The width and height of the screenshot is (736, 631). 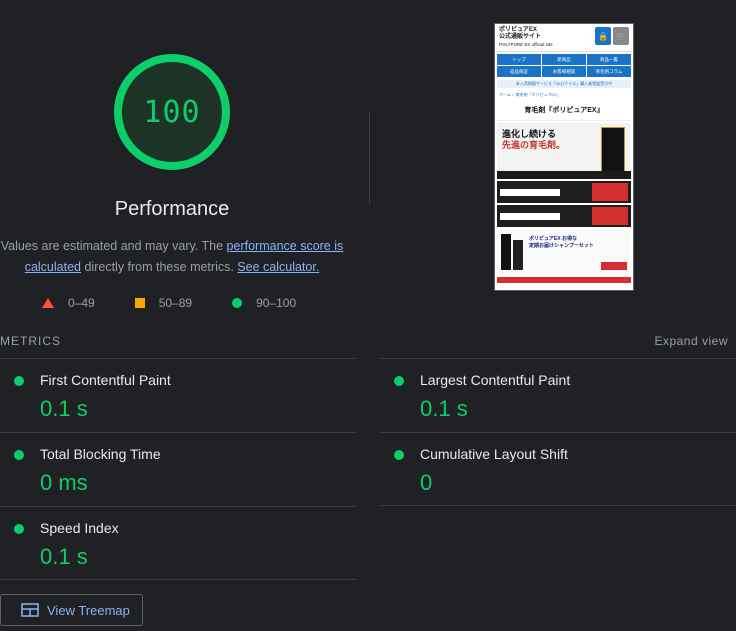 I want to click on metric-first-contentful-paint: First Contentful Paint 0.1 s, so click(x=178, y=395).